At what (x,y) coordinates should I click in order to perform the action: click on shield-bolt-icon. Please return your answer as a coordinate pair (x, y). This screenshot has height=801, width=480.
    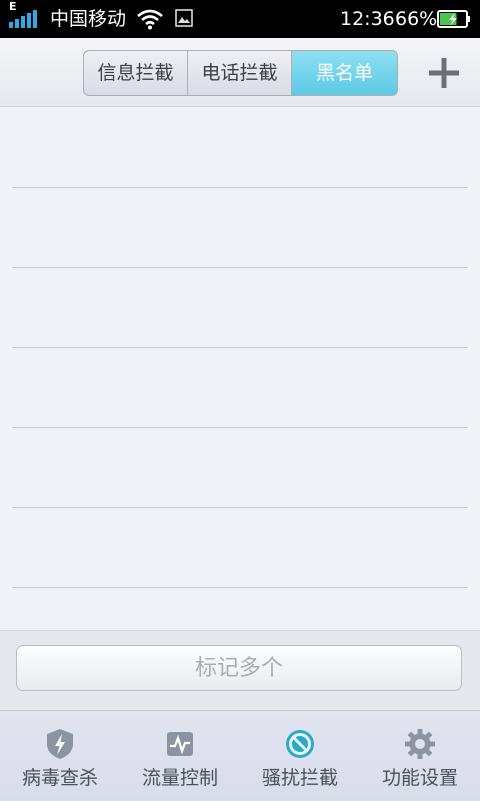
    Looking at the image, I should click on (60, 744).